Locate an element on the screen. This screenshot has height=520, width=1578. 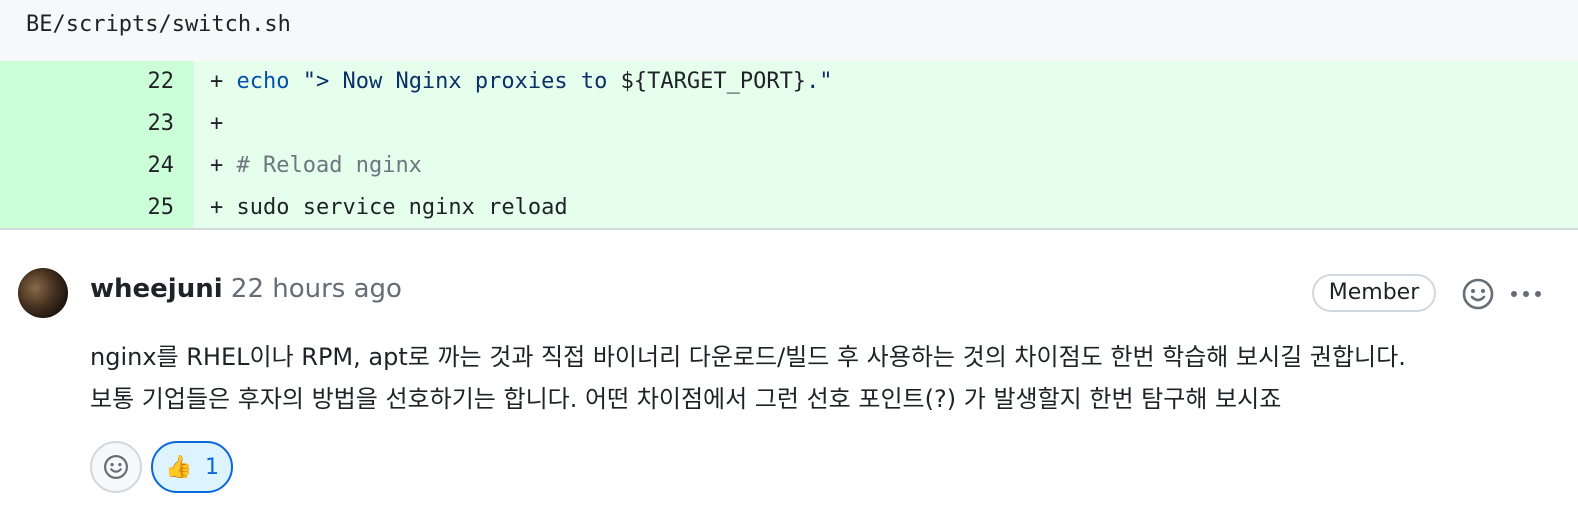
add-reaction-button is located at coordinates (1478, 294).